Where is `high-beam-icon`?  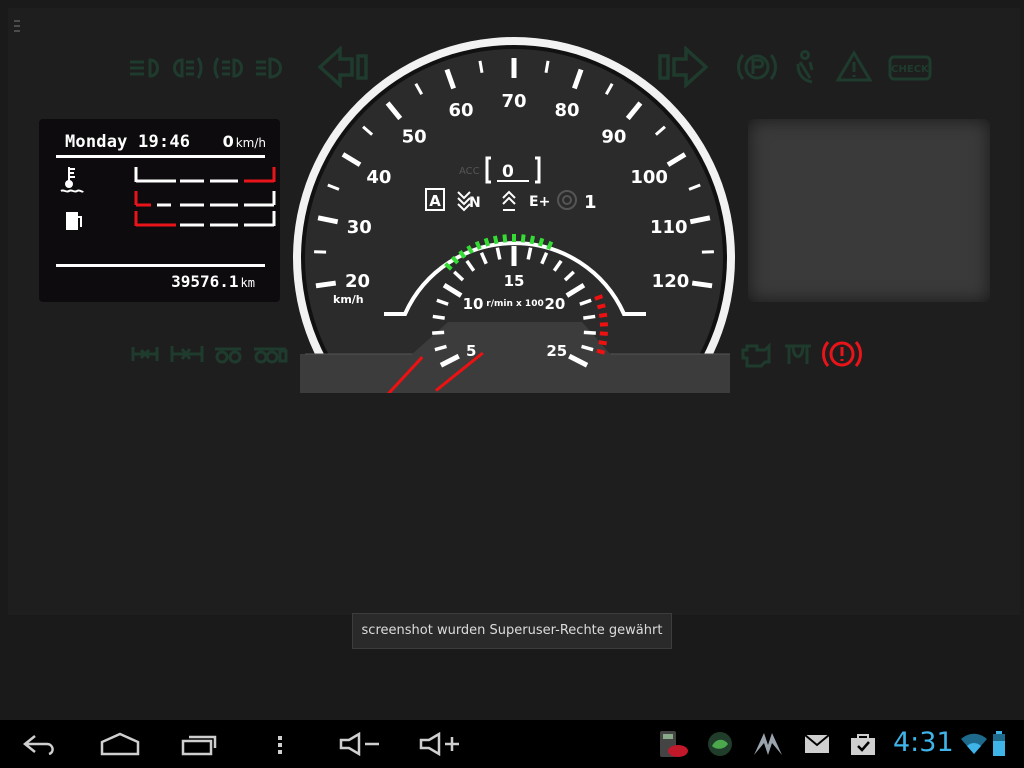 high-beam-icon is located at coordinates (271, 68).